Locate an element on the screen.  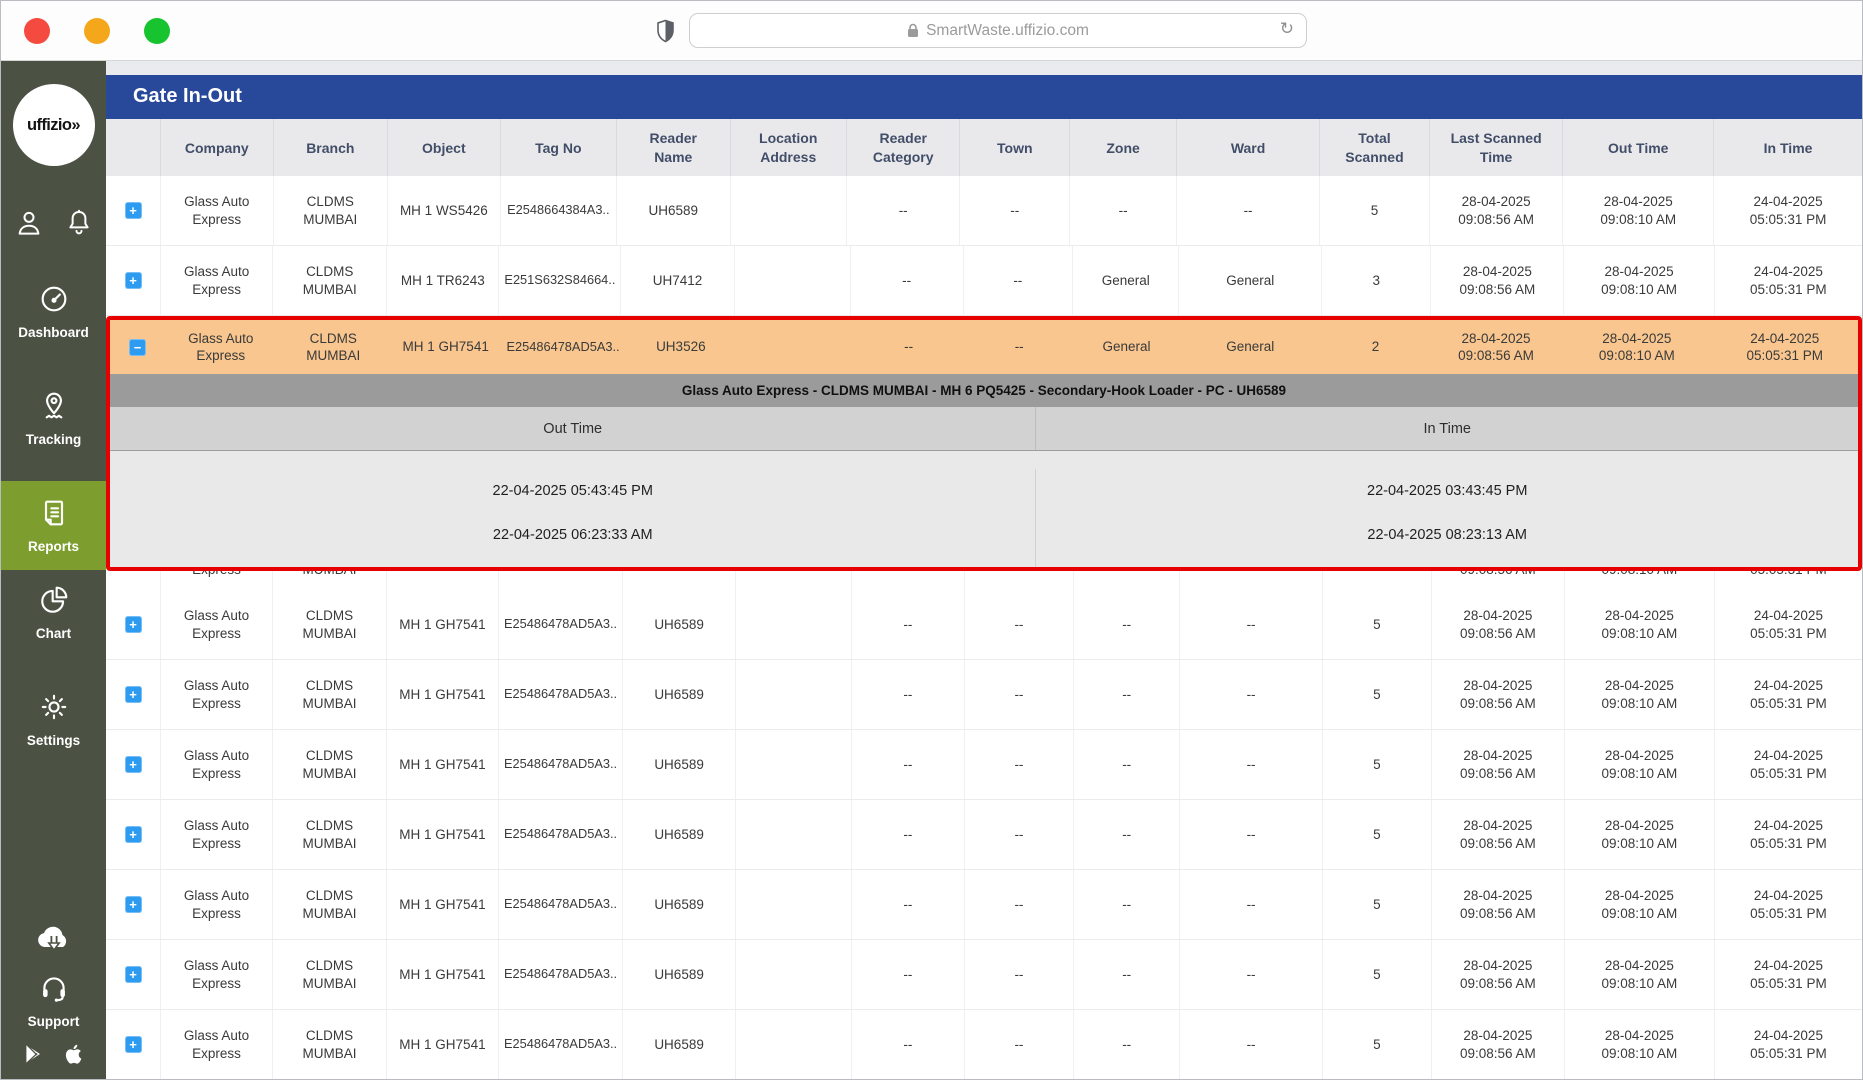
lock-icon is located at coordinates (913, 30).